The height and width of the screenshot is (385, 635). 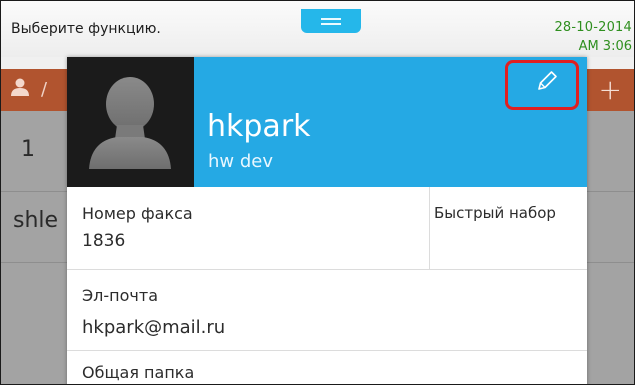 I want to click on pencil-icon, so click(x=547, y=81).